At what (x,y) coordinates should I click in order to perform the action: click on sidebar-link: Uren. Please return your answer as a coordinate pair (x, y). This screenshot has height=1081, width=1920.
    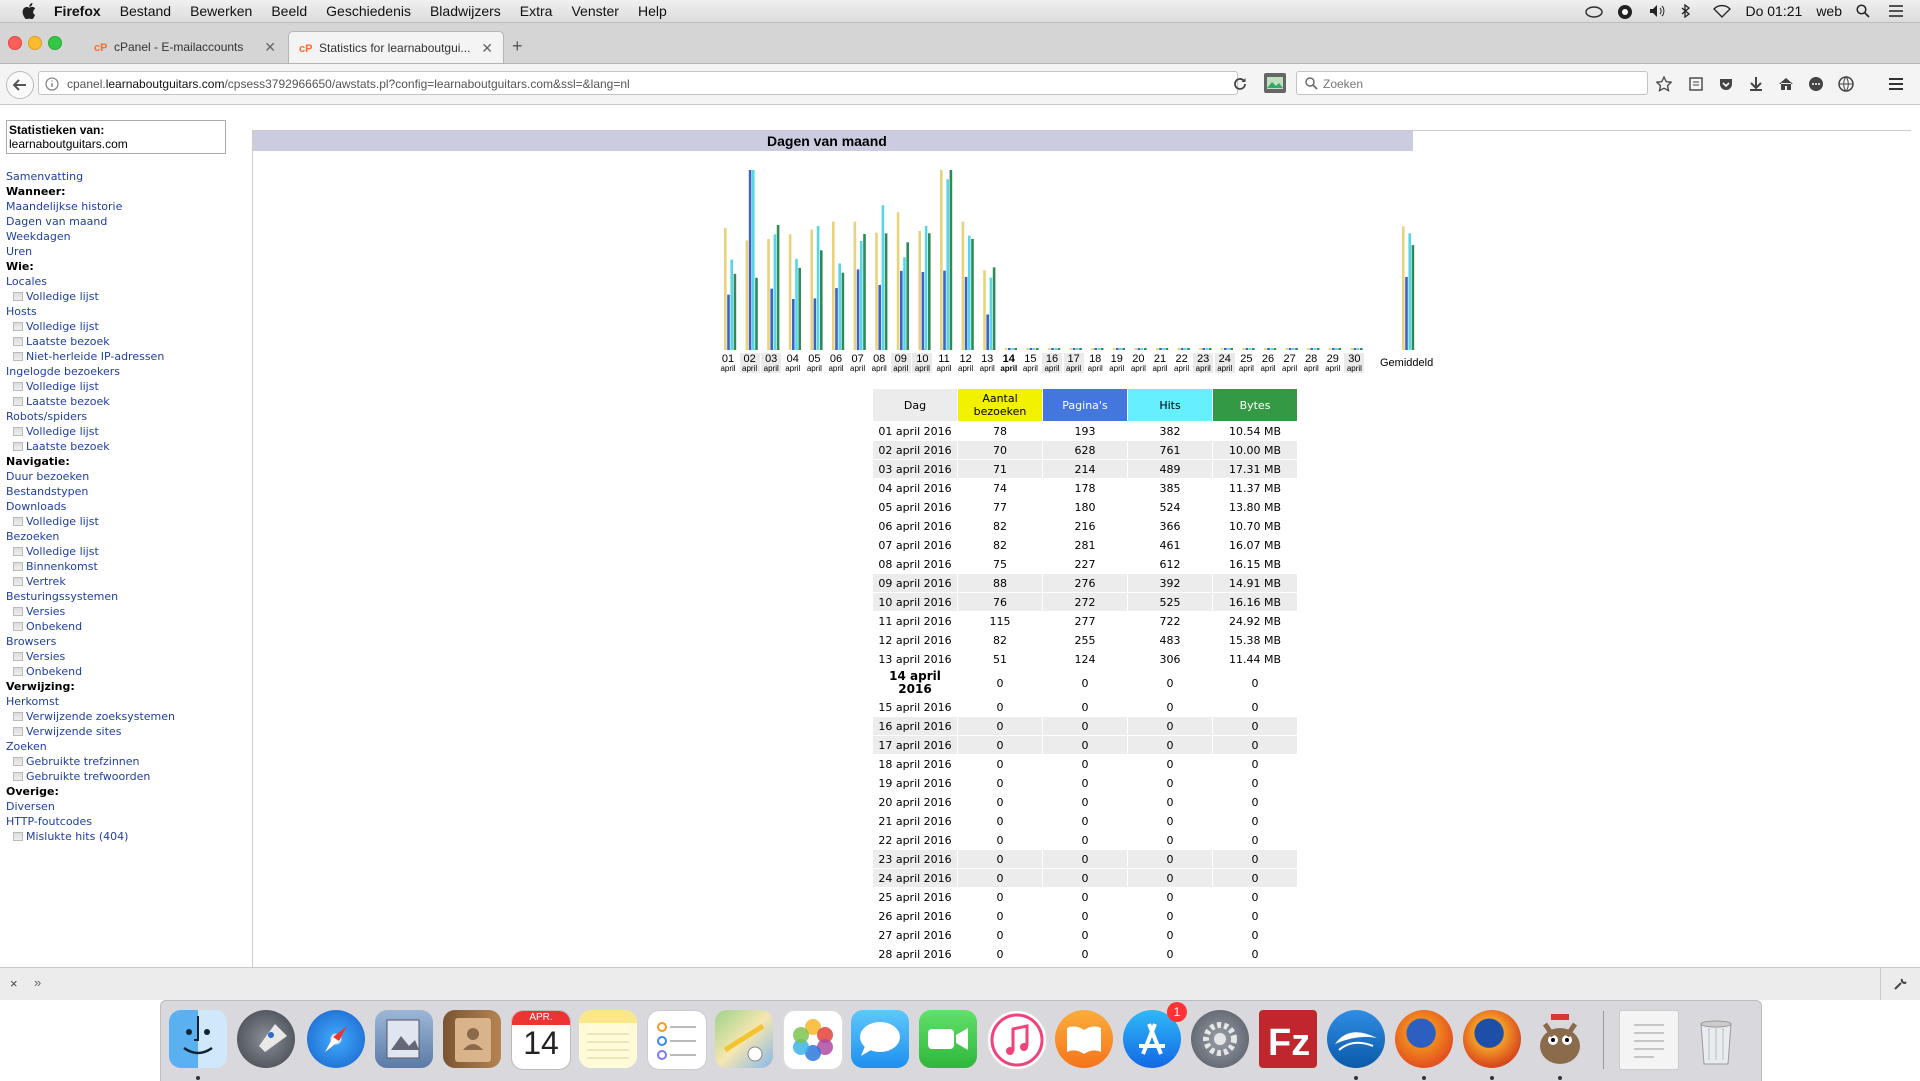
    Looking at the image, I should click on (19, 251).